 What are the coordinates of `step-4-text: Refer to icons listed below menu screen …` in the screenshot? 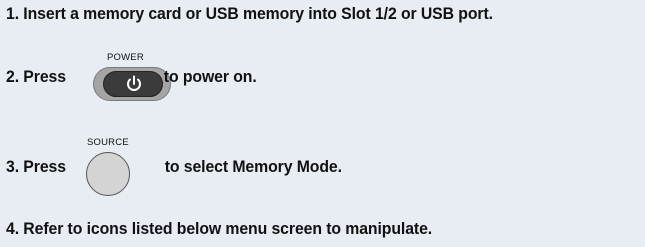 It's located at (228, 228).